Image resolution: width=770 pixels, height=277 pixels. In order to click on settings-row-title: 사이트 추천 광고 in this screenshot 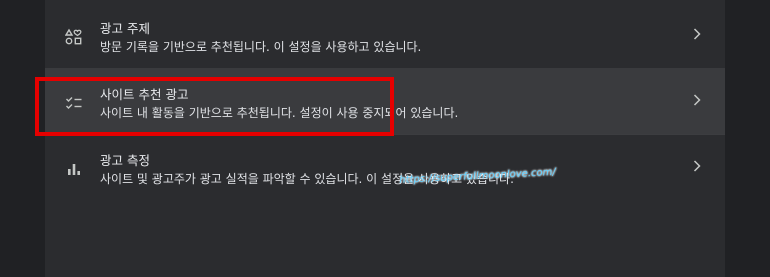, I will do `click(144, 94)`.